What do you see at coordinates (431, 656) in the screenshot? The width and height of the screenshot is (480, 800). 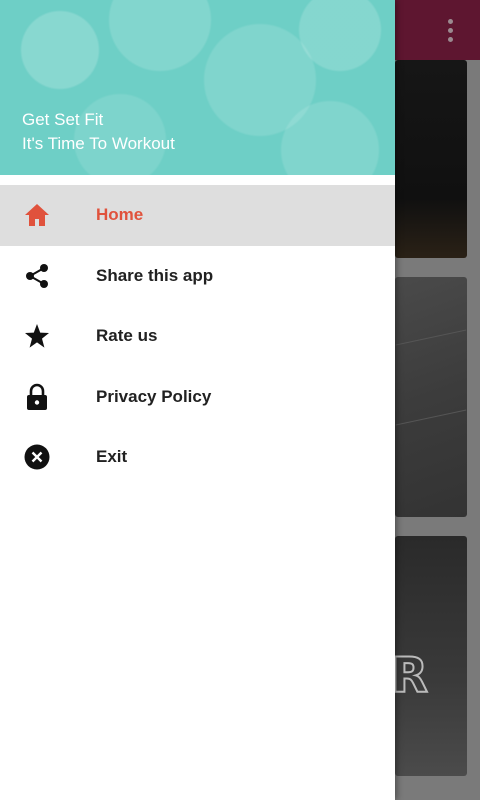 I see `workout-card: R` at bounding box center [431, 656].